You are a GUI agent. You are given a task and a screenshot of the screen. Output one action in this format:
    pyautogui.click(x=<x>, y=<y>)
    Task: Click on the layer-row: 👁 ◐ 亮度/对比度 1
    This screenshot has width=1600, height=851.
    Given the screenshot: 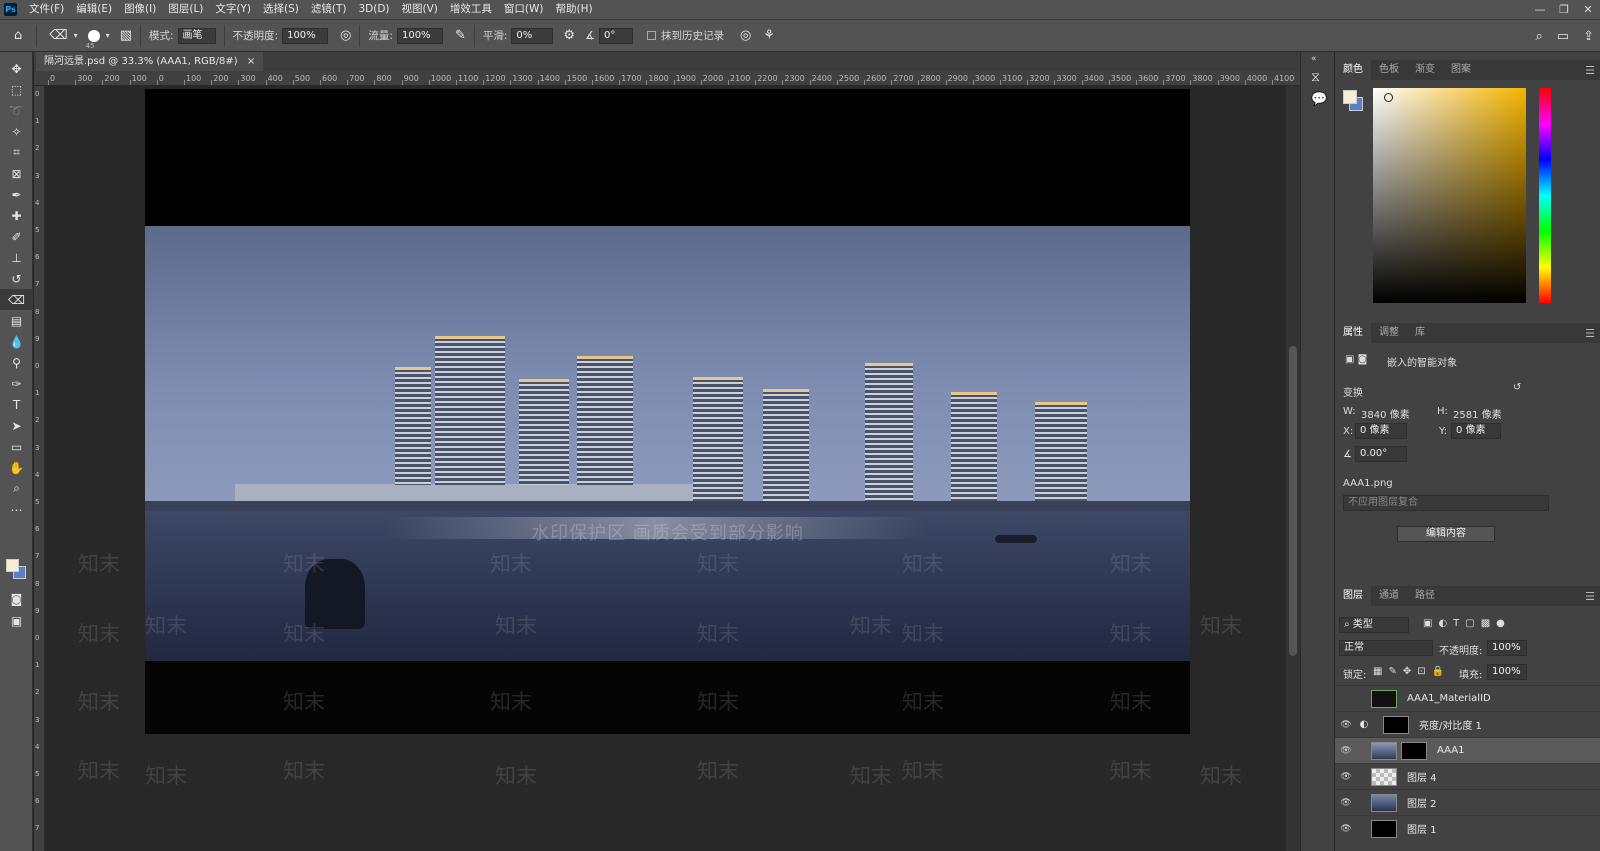 What is the action you would take?
    pyautogui.click(x=1467, y=724)
    